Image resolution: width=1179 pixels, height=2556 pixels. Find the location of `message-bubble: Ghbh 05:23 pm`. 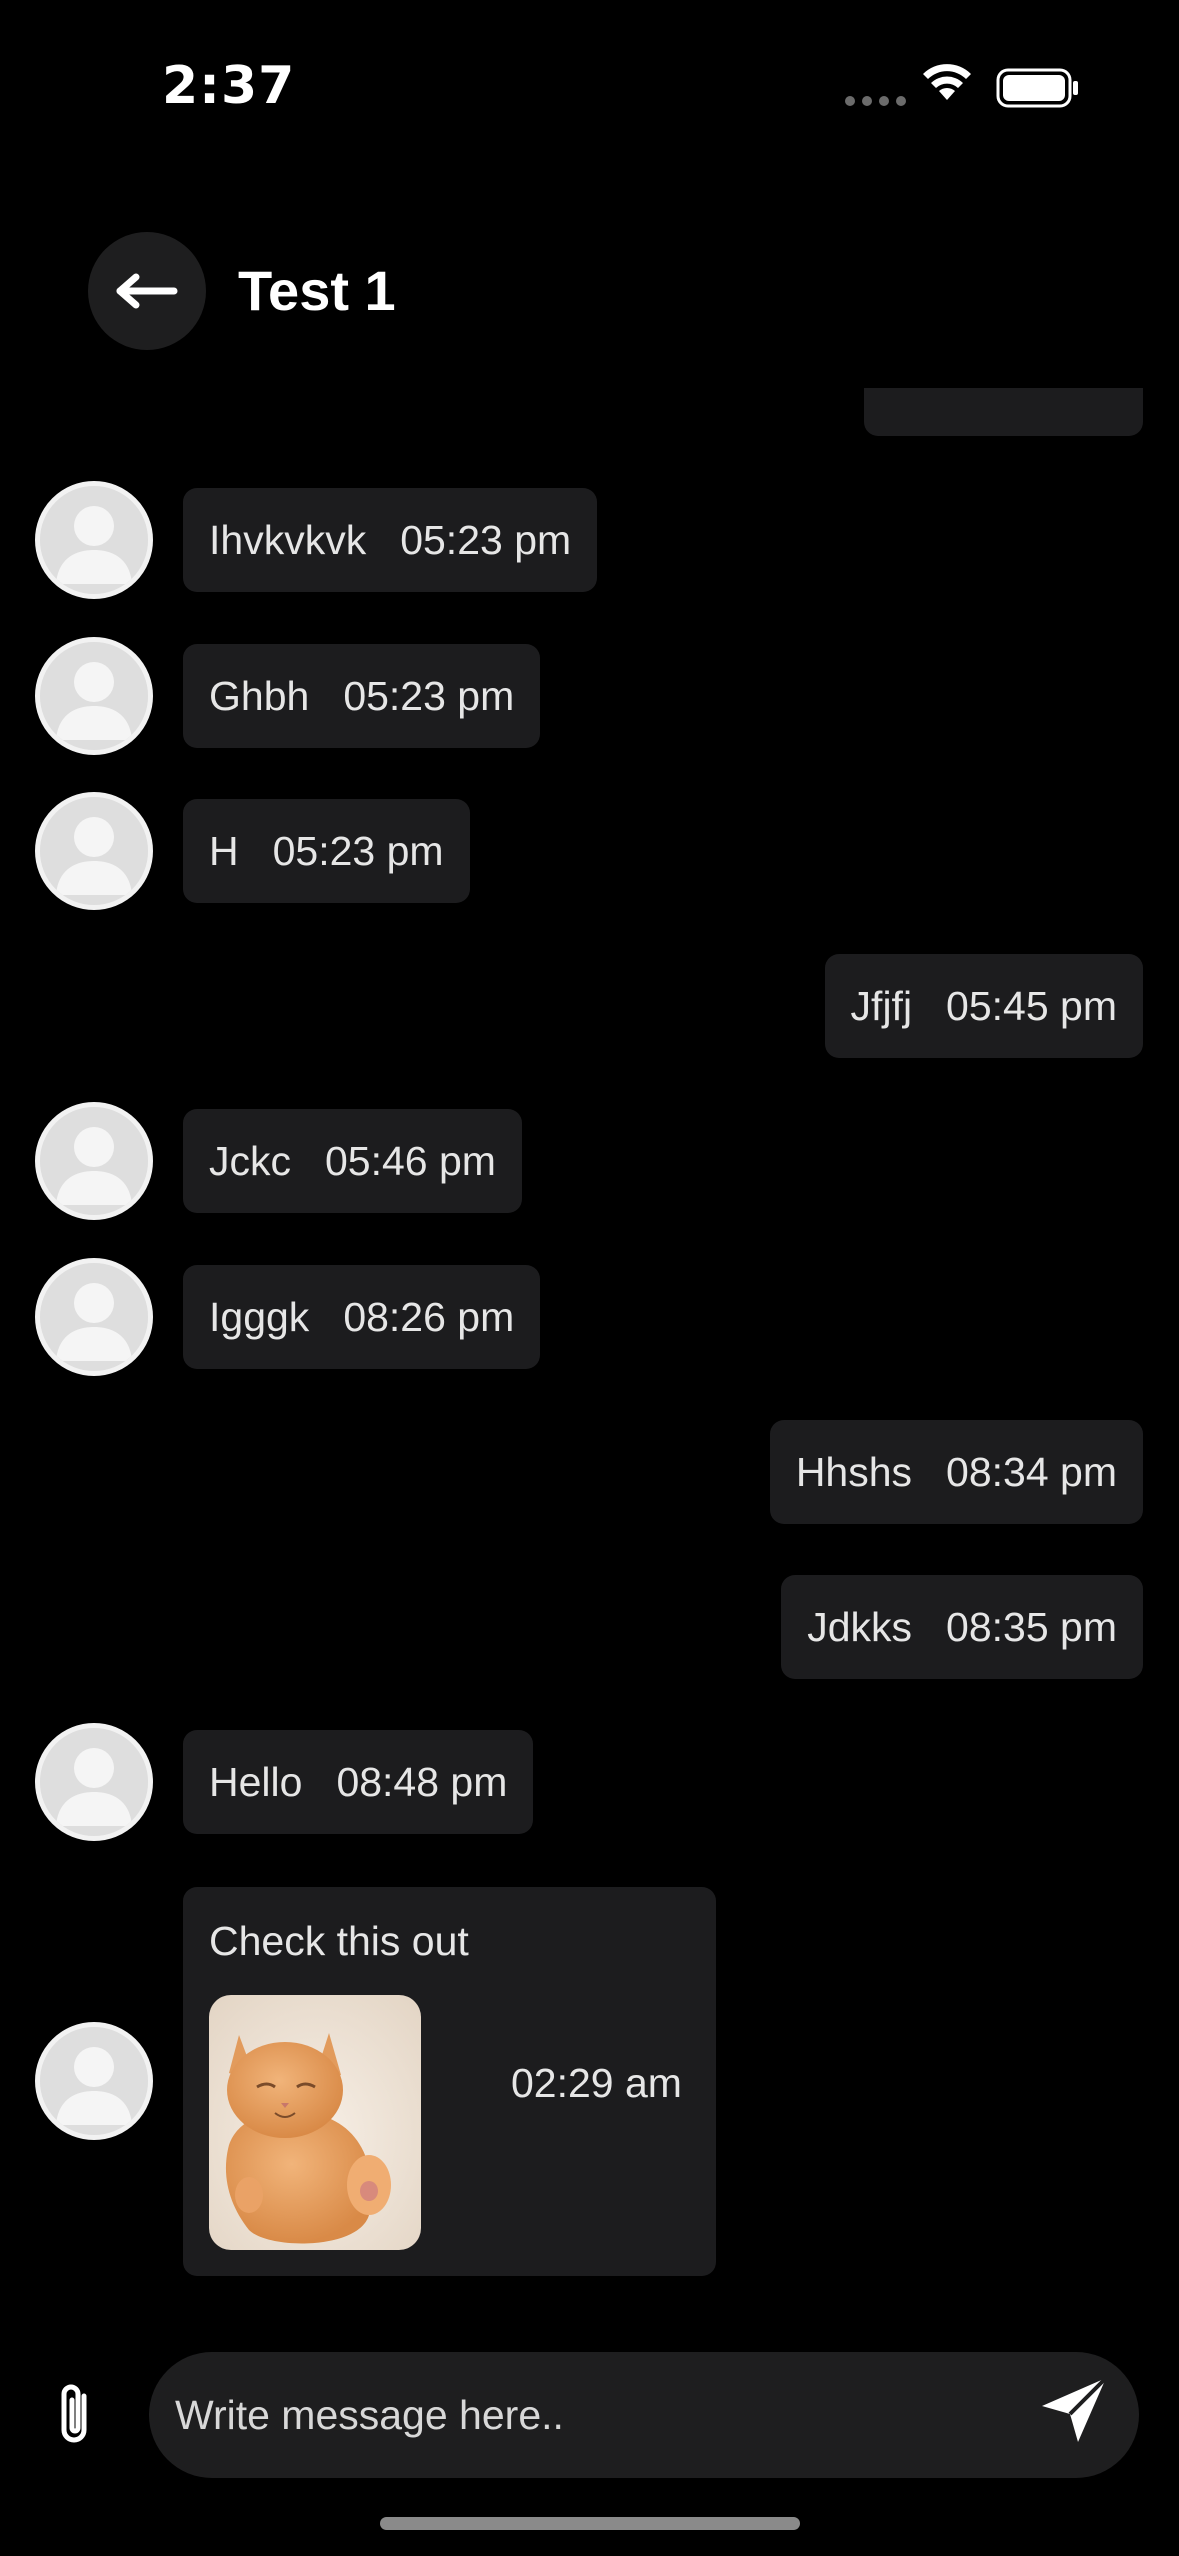

message-bubble: Ghbh 05:23 pm is located at coordinates (362, 696).